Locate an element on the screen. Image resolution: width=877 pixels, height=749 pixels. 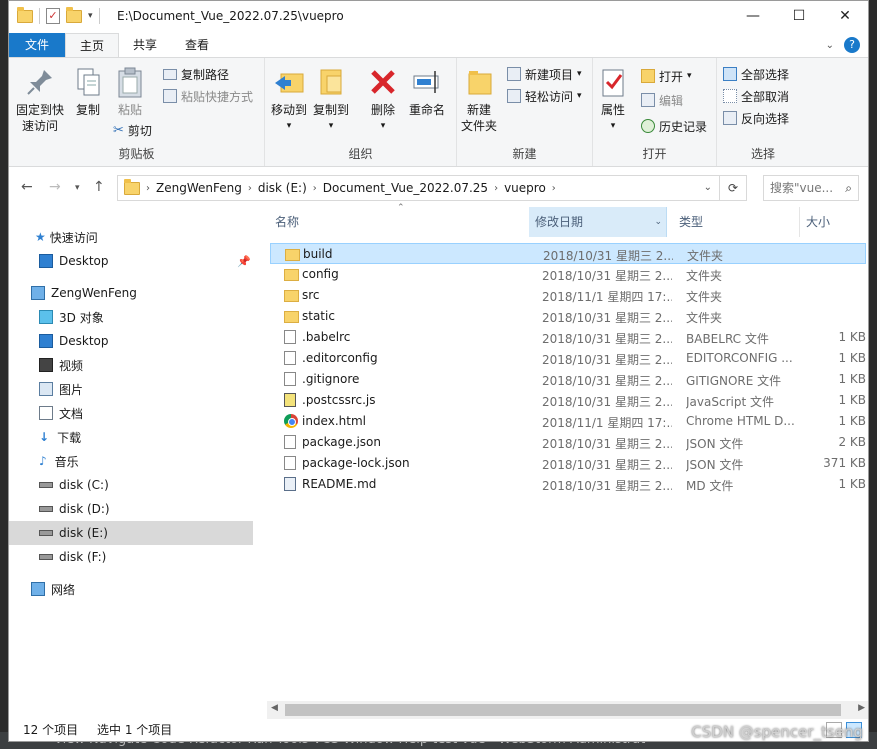
ribbon-tabs: 文件 主页 共享 查看 ⌄ ? is located at coordinates (438, 45).